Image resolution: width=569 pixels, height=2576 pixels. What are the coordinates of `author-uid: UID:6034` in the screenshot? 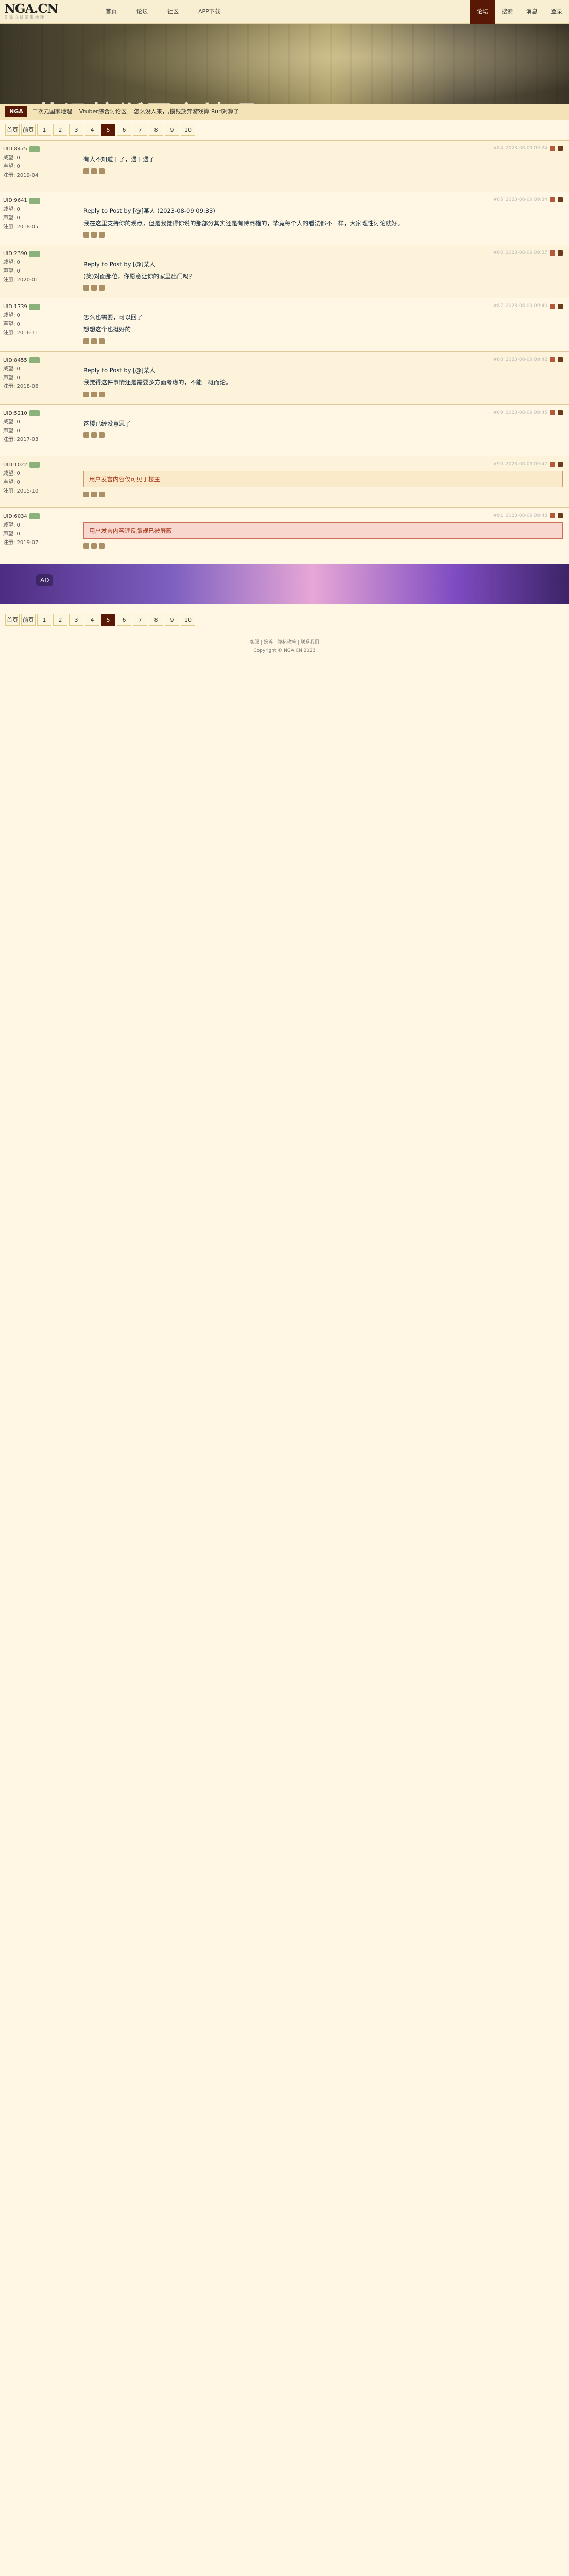 It's located at (15, 516).